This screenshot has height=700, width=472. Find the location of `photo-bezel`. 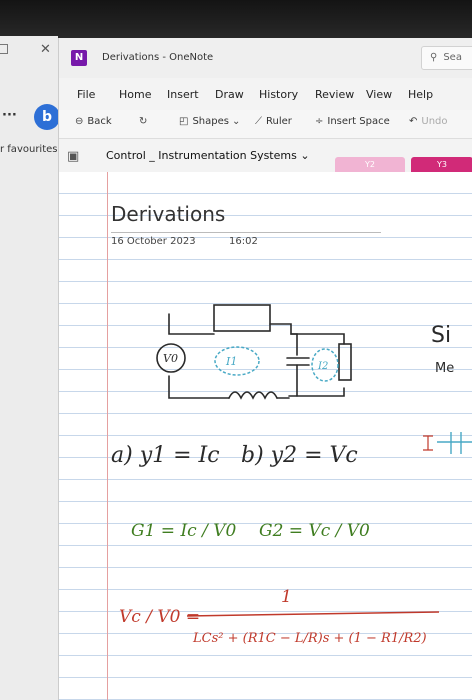

photo-bezel is located at coordinates (236, 21).